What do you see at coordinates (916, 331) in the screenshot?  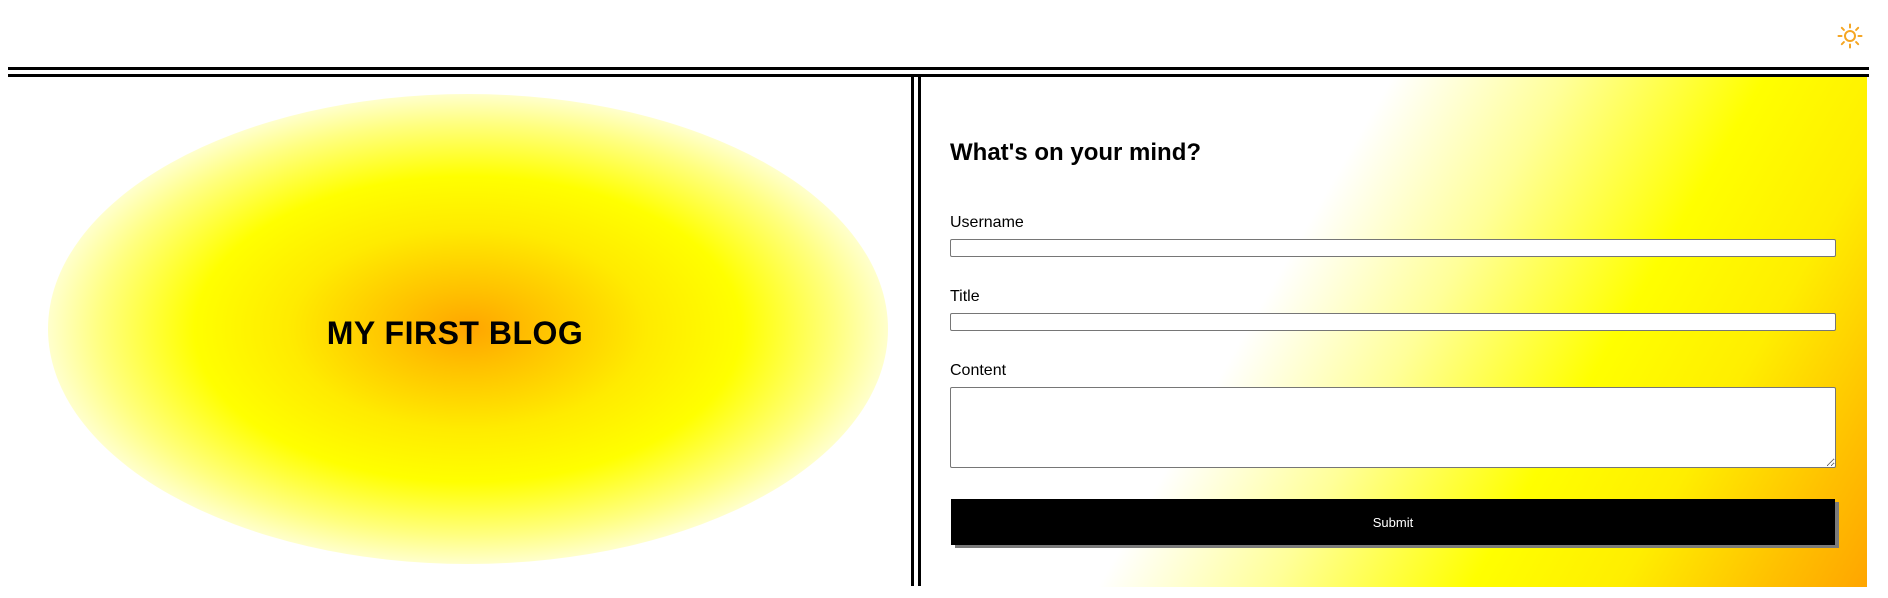 I see `panel-divider` at bounding box center [916, 331].